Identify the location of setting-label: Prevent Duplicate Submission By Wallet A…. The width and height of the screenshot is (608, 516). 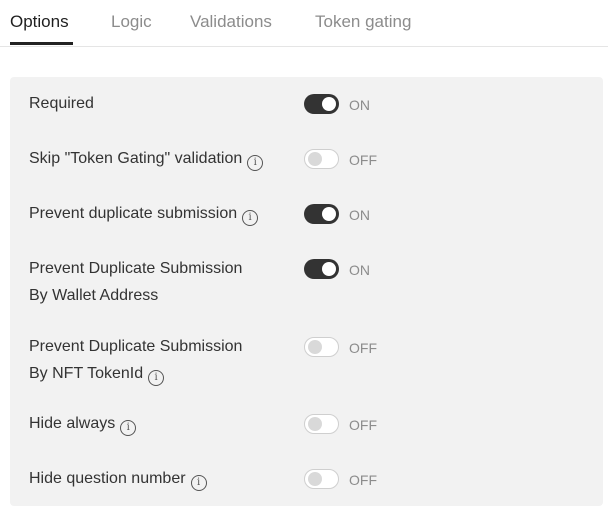
(136, 282).